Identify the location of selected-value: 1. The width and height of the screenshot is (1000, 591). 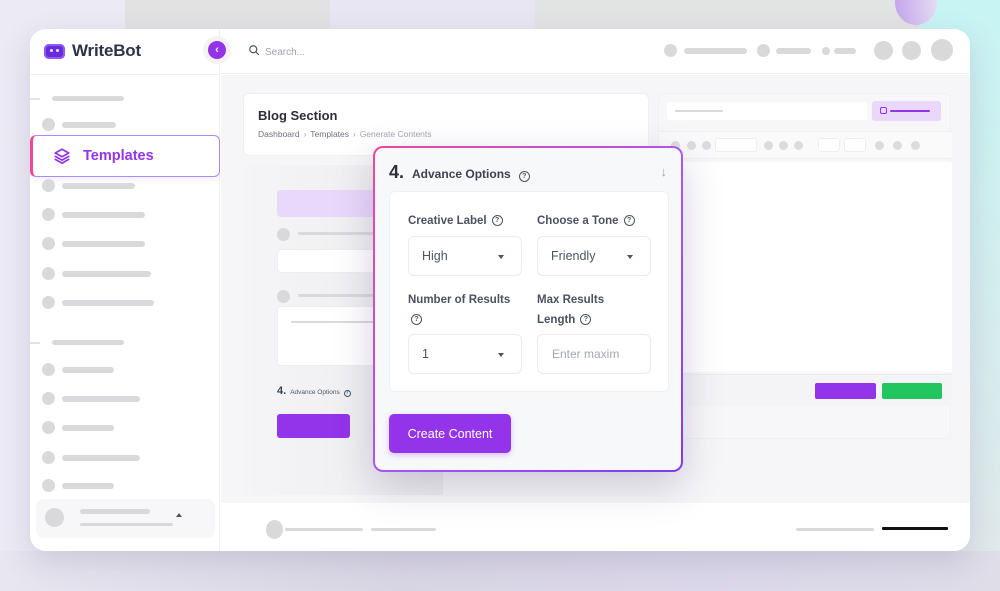
(425, 354).